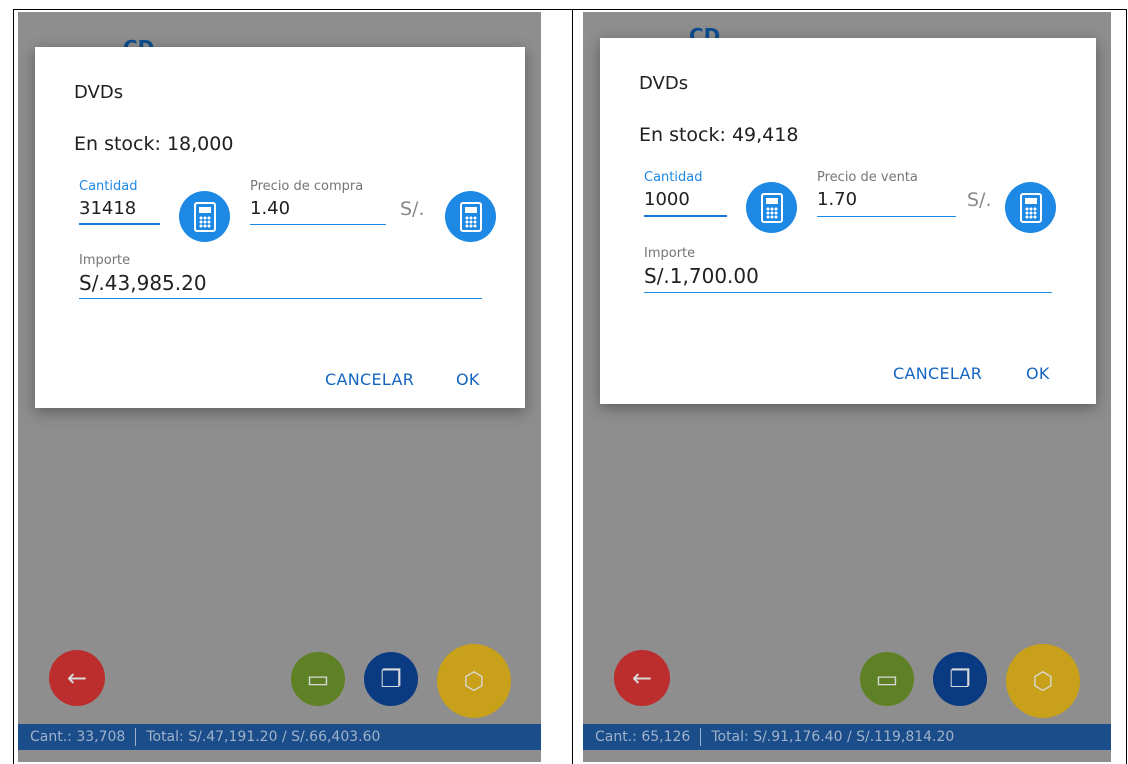 The height and width of the screenshot is (764, 1128). Describe the element at coordinates (837, 199) in the screenshot. I see `price-input: 1.70` at that location.